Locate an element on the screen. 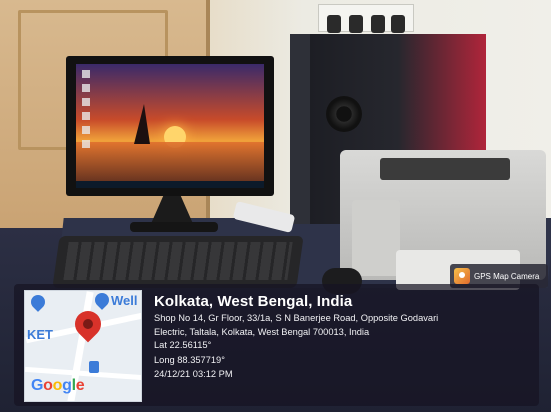  location-city: Kolkata, West Bengal, India is located at coordinates (253, 301).